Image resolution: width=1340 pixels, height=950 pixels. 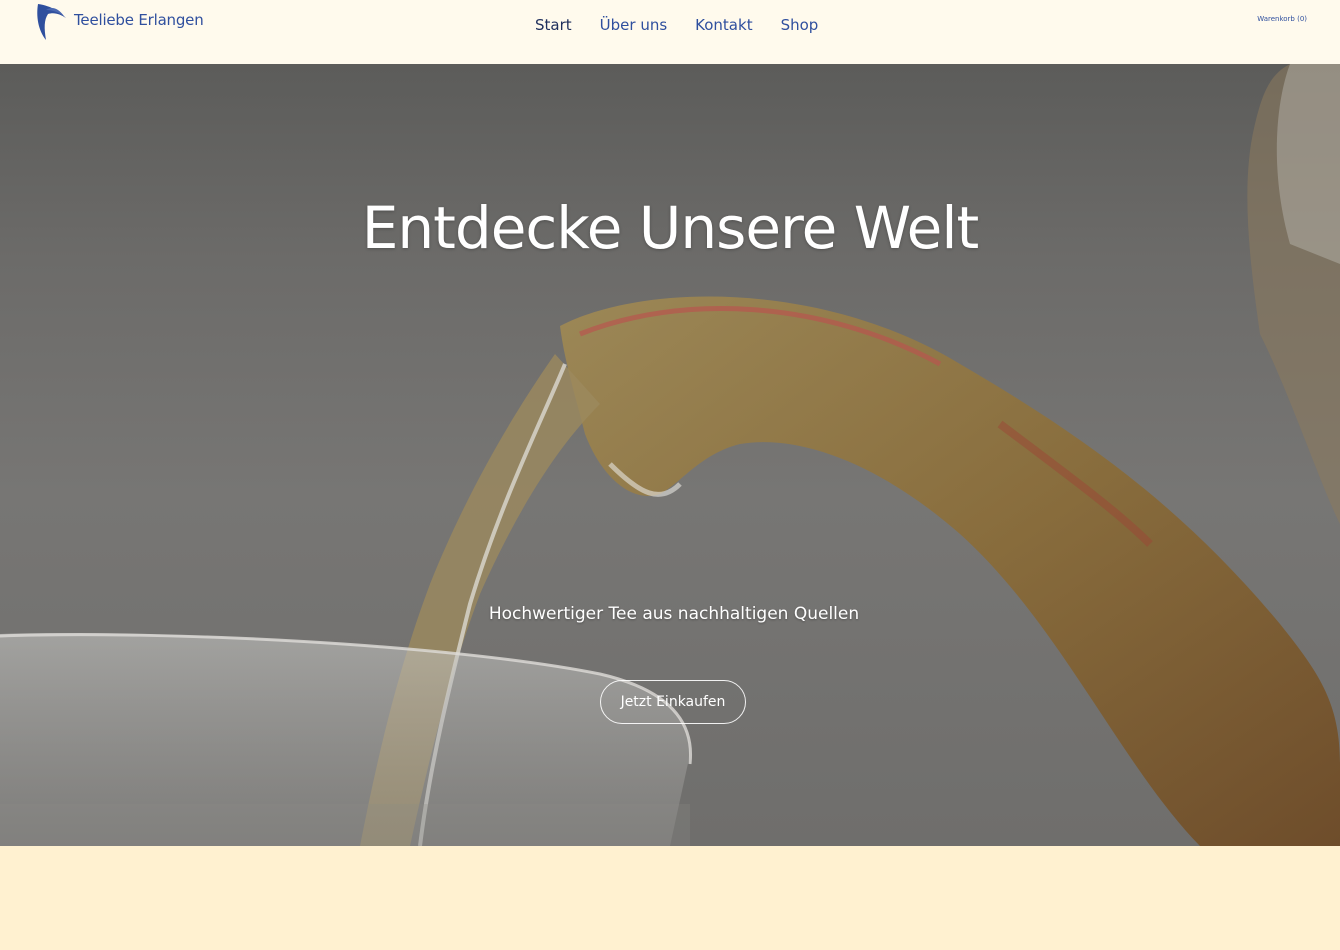 What do you see at coordinates (553, 25) in the screenshot?
I see `nav-start: Start` at bounding box center [553, 25].